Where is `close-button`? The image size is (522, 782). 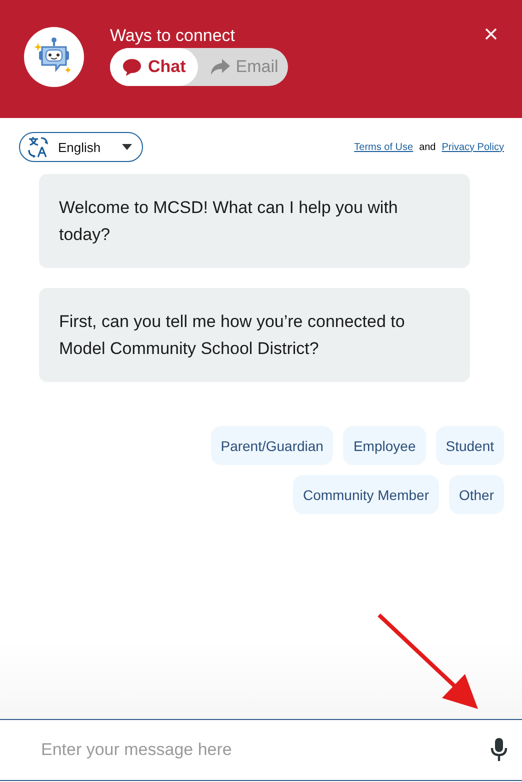 close-button is located at coordinates (491, 34).